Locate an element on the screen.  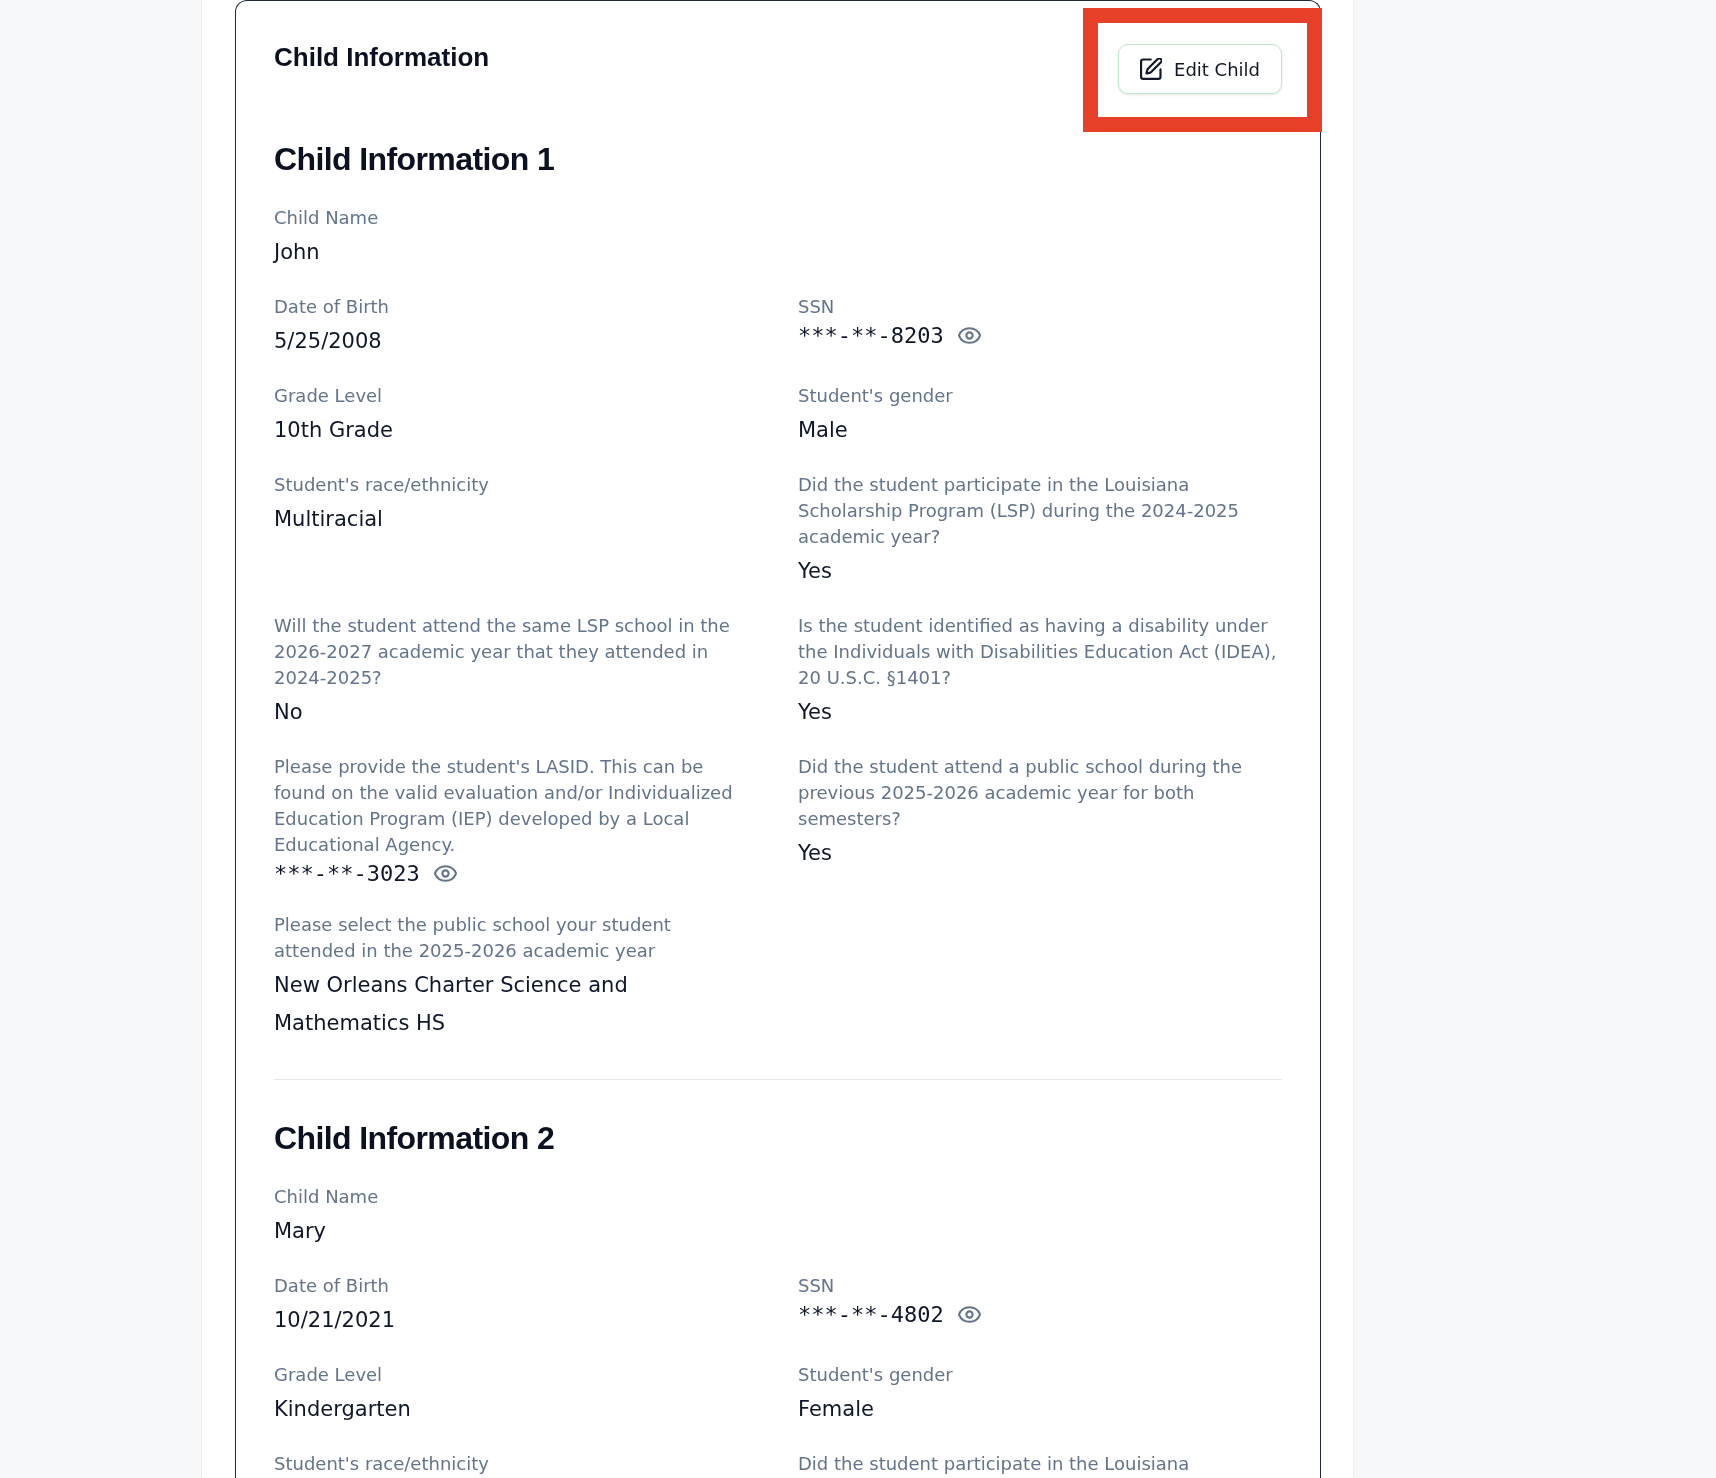
field-value: No is located at coordinates (288, 712).